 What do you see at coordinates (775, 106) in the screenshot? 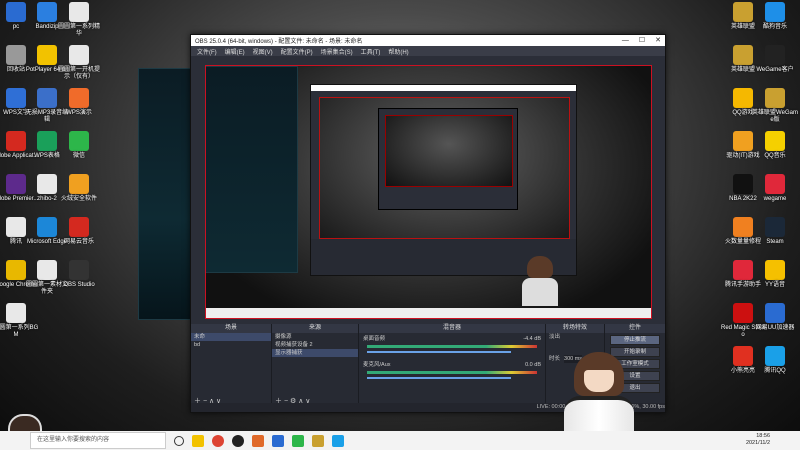
I see `desktop-icon: 英雄联盟WeGame版` at bounding box center [775, 106].